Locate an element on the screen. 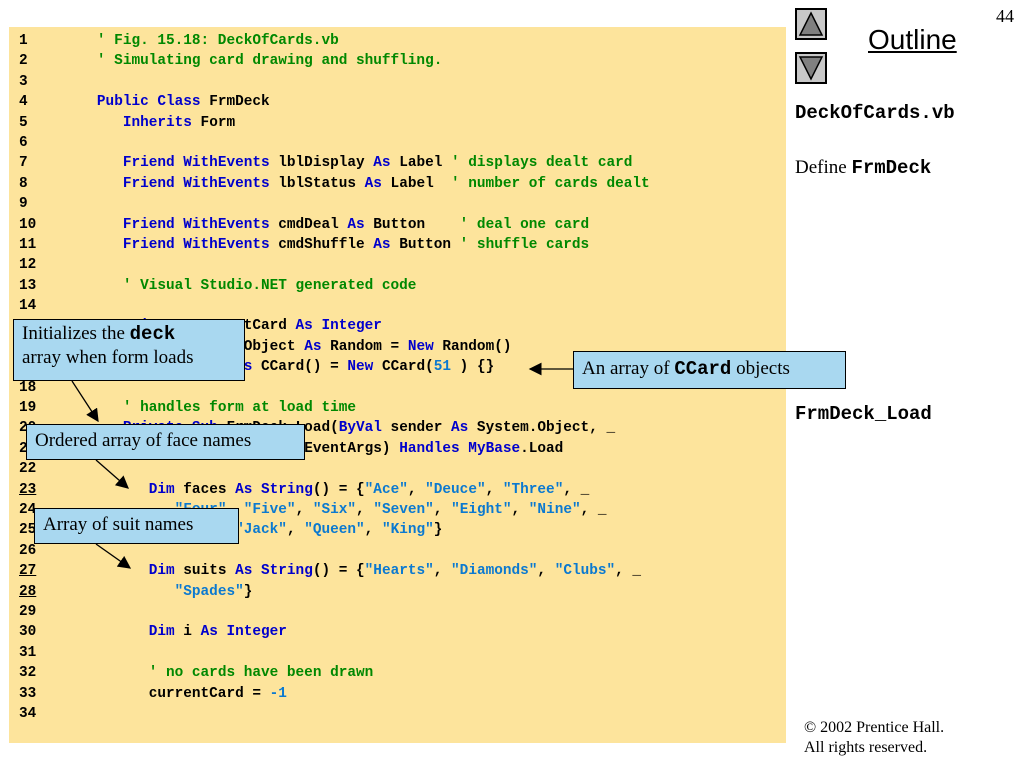 The image size is (1024, 768). code-token: "Clubs" is located at coordinates (585, 571).